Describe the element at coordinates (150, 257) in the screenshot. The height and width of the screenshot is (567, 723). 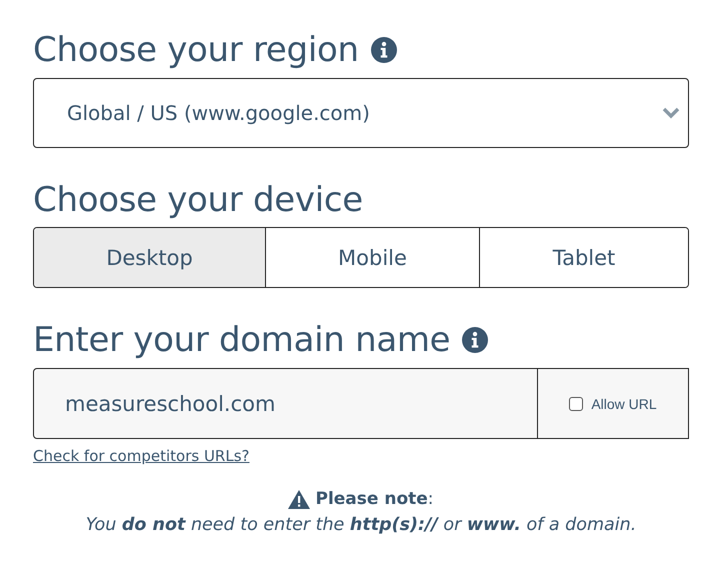
I see `device-tab: Desktop` at that location.